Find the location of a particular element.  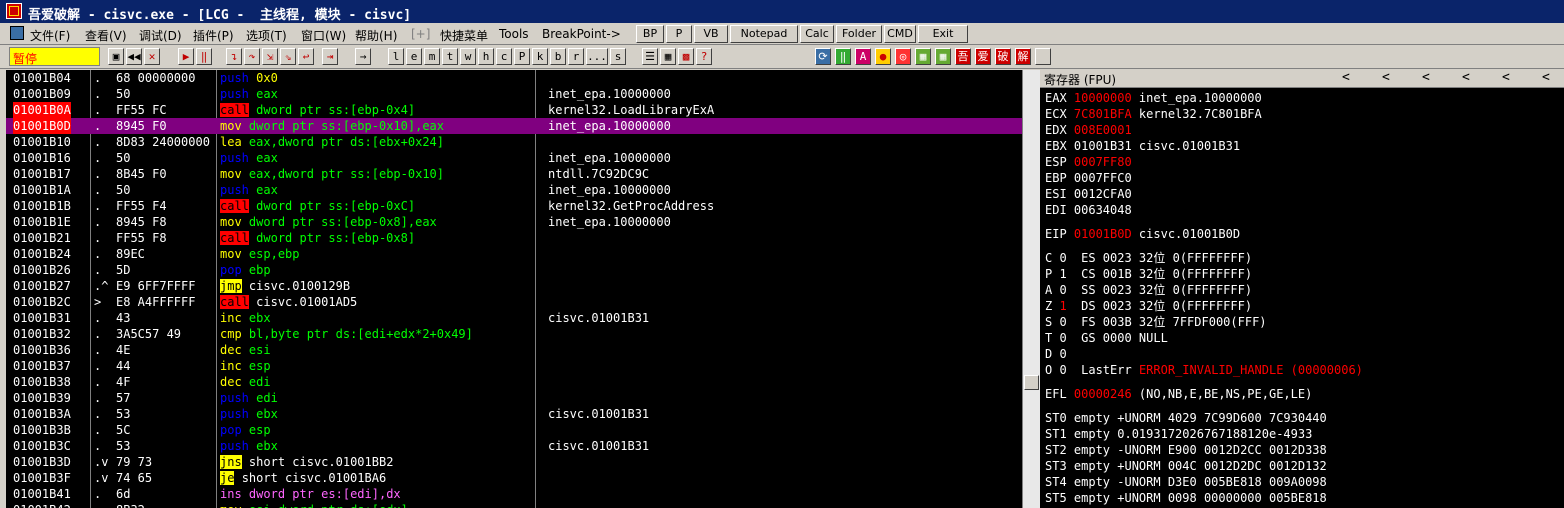

flag-row: C 0 ES 0023 32位 0(FFFFFFFF) is located at coordinates (1148, 258).